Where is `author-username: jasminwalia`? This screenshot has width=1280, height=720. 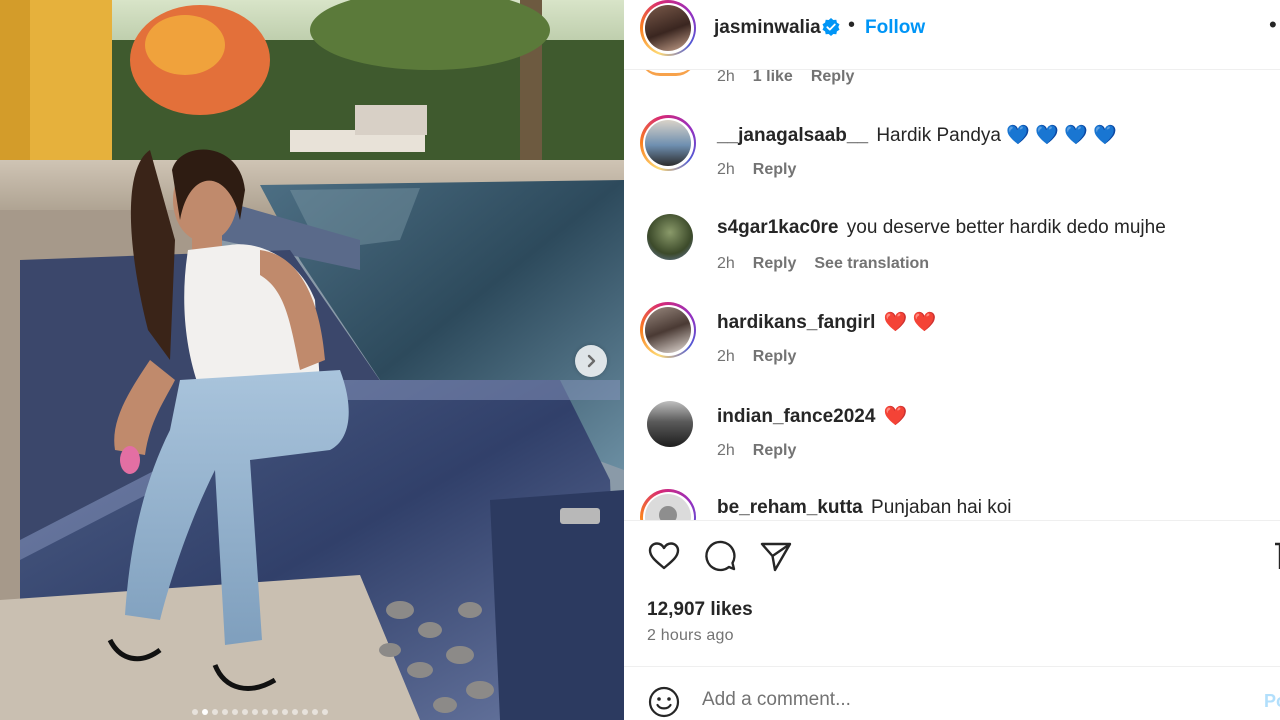 author-username: jasminwalia is located at coordinates (767, 28).